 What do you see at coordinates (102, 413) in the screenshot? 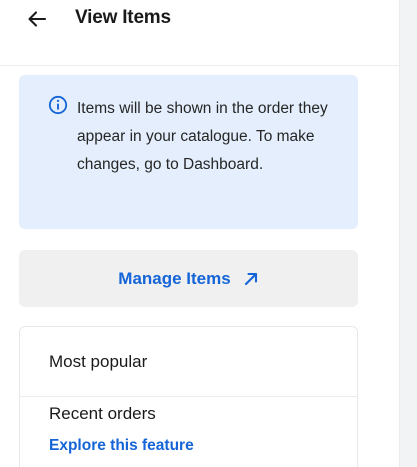
I see `list-item-title: Recent orders` at bounding box center [102, 413].